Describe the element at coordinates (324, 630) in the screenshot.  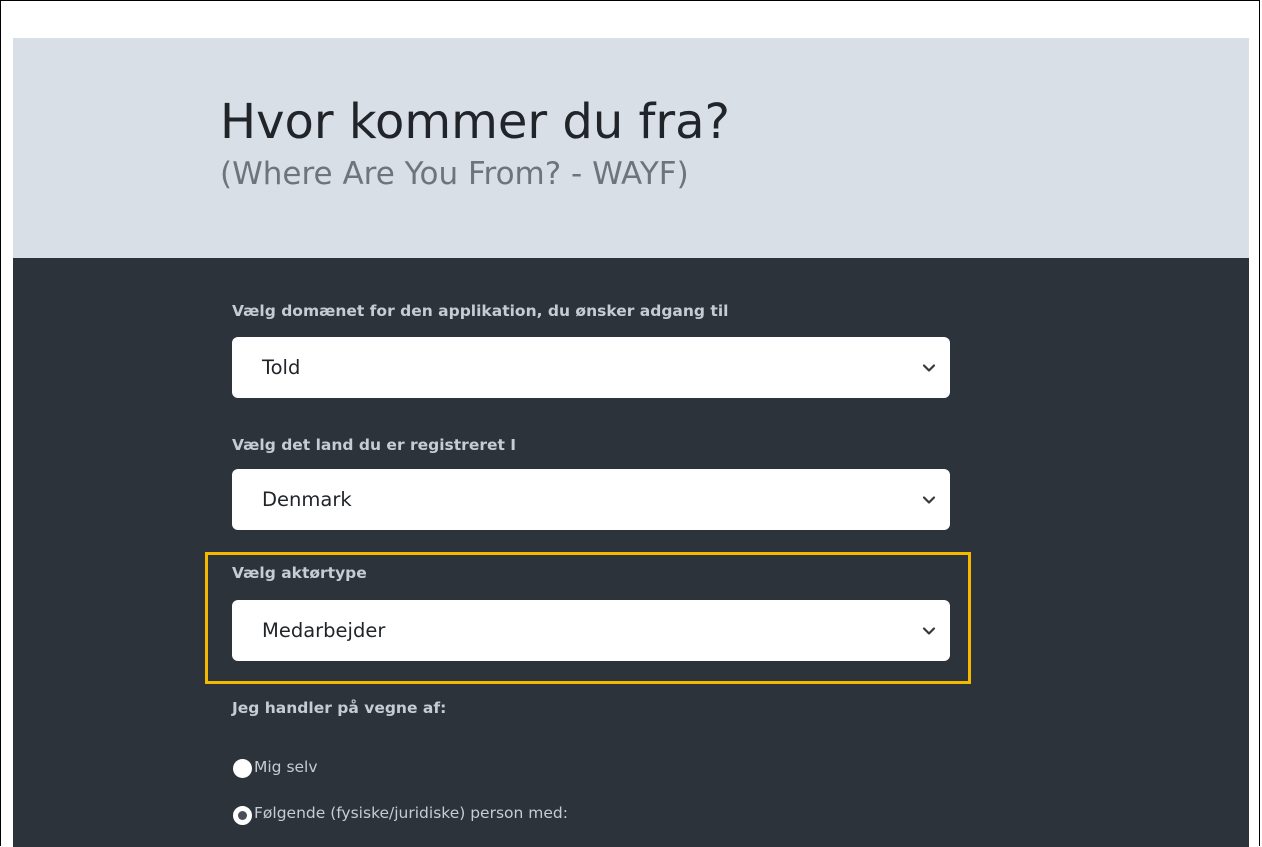
I see `actor-type-select-value: Medarbejder` at that location.